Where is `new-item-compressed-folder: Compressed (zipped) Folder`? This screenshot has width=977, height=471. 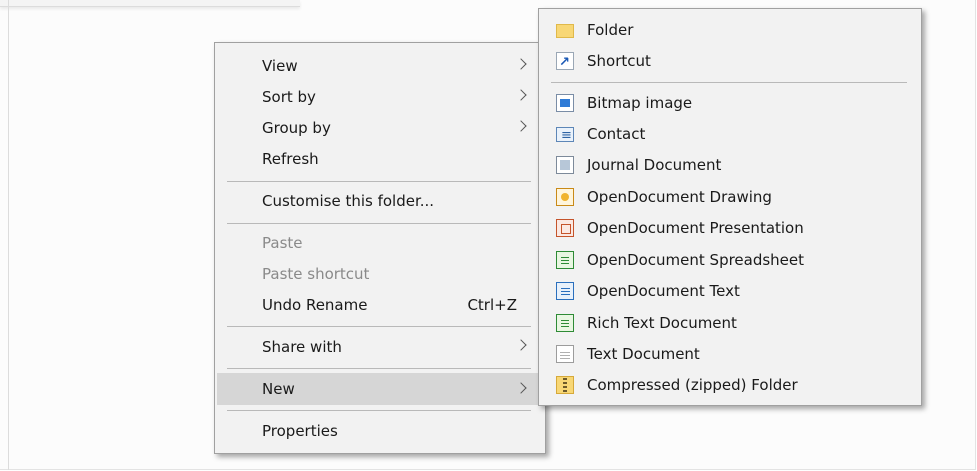 new-item-compressed-folder: Compressed (zipped) Folder is located at coordinates (730, 385).